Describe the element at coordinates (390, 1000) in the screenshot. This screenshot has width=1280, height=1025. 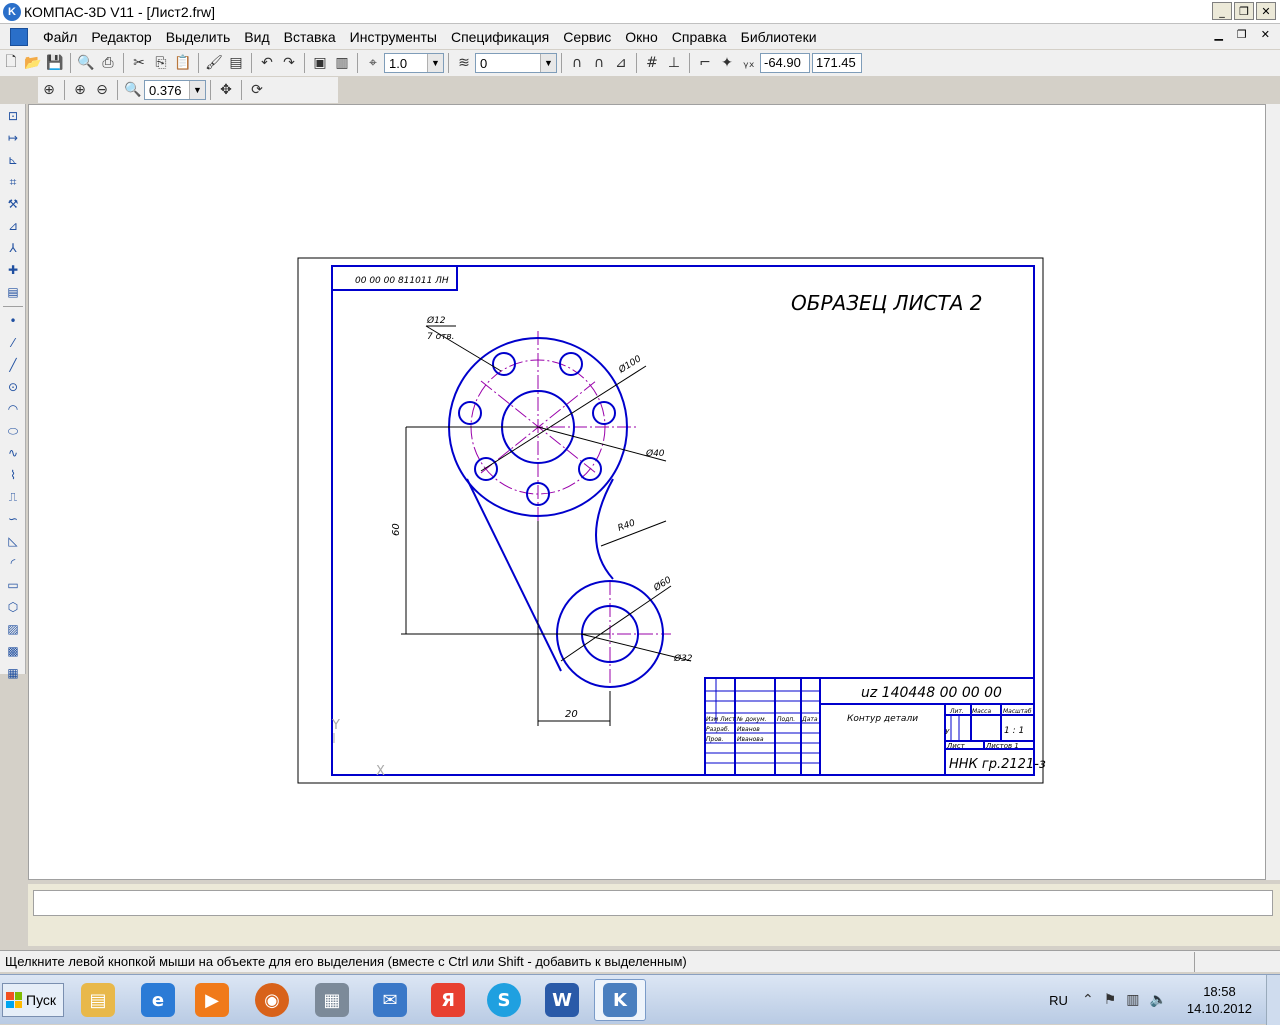
I see `taskbar-mail: ✉` at that location.